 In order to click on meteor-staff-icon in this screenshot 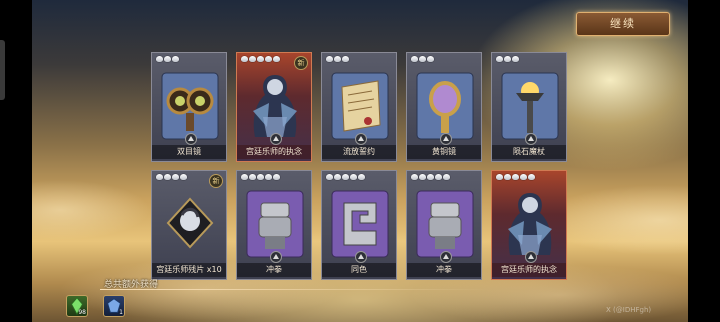, I will do `click(530, 106)`.